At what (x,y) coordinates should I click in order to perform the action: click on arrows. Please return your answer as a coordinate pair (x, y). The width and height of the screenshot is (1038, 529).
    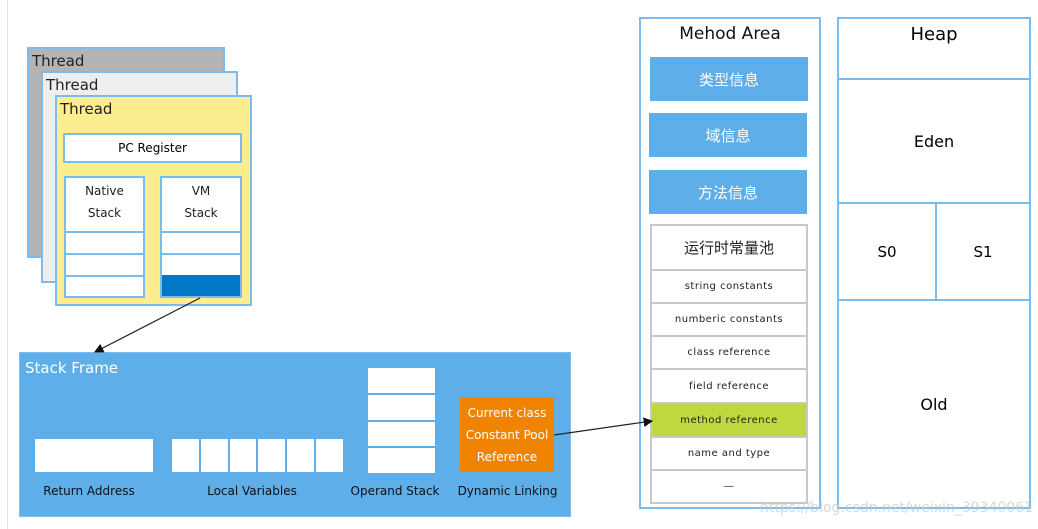
    Looking at the image, I should click on (373, 366).